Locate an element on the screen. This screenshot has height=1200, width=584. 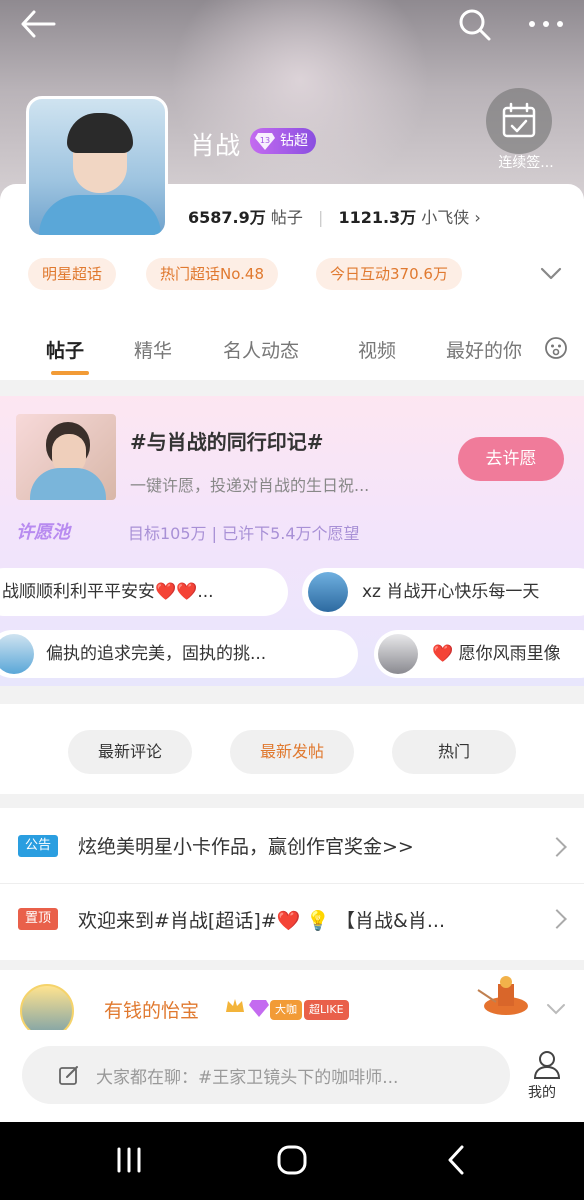
checkin-button is located at coordinates (519, 121).